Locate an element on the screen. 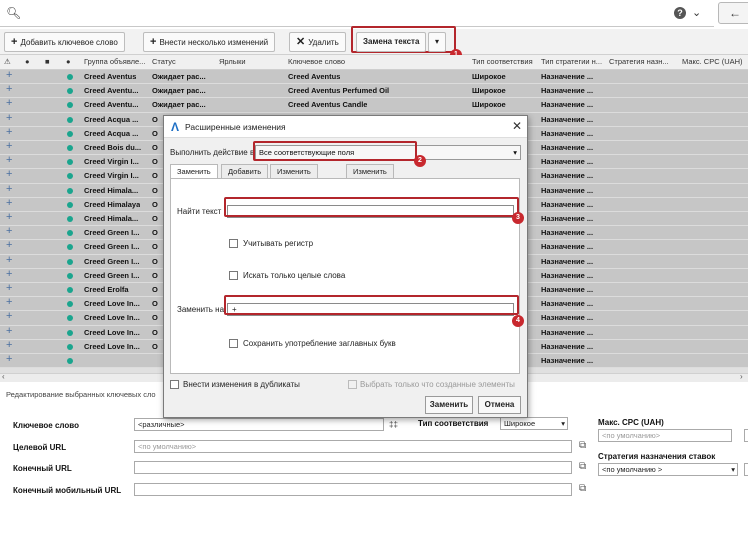  delete-label: Удалить is located at coordinates (323, 42).